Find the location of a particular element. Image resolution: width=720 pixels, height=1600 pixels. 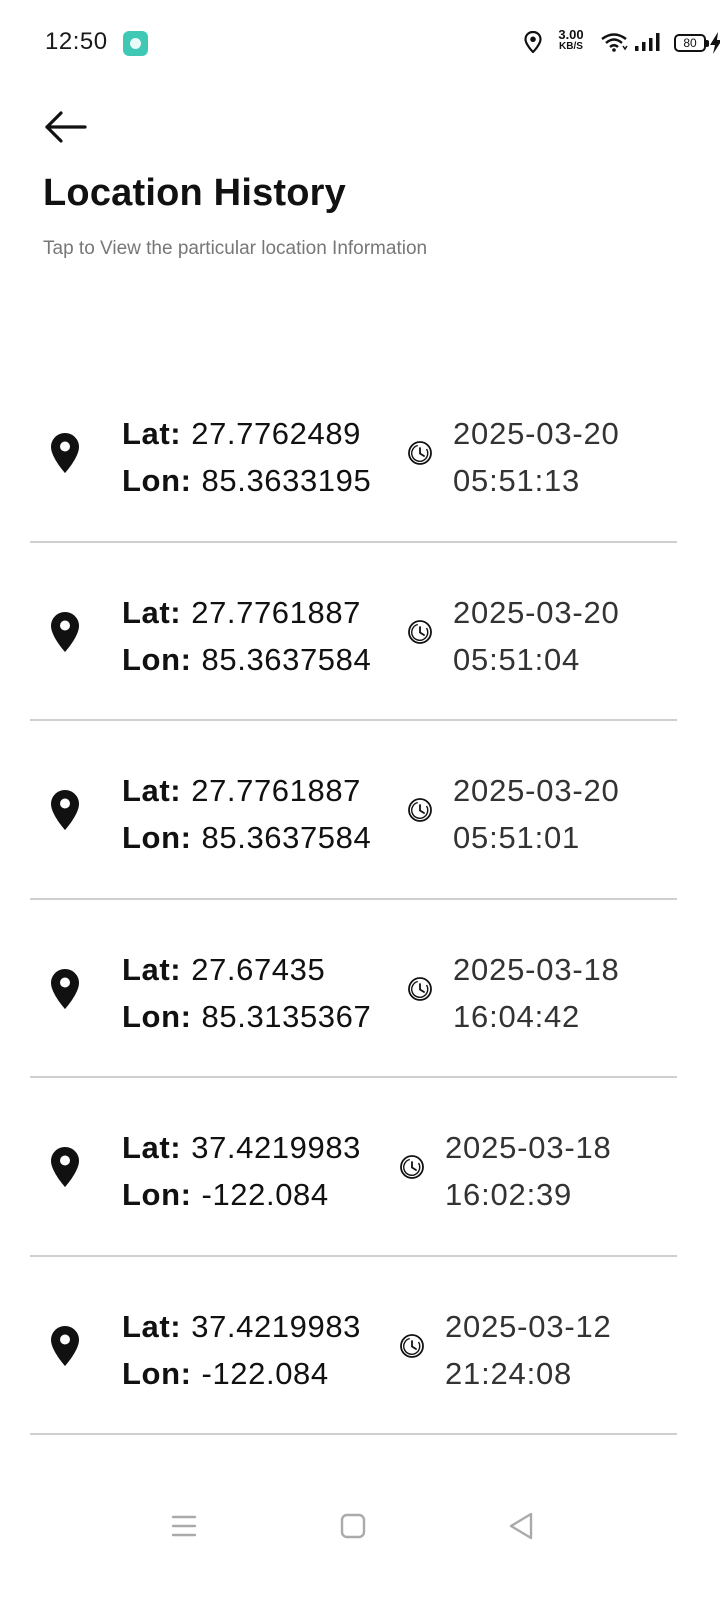

timestamp-time: 05:51:13 is located at coordinates (517, 480).